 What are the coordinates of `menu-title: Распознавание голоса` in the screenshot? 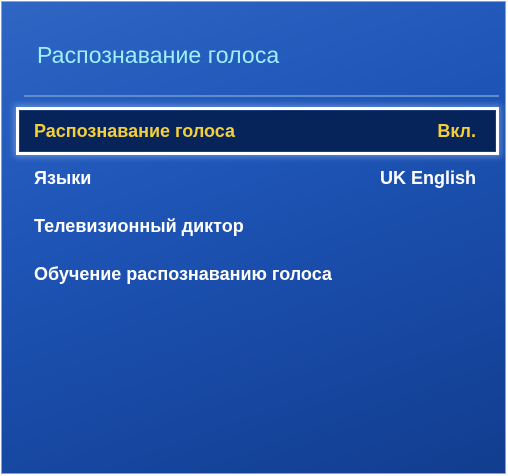 It's located at (158, 55).